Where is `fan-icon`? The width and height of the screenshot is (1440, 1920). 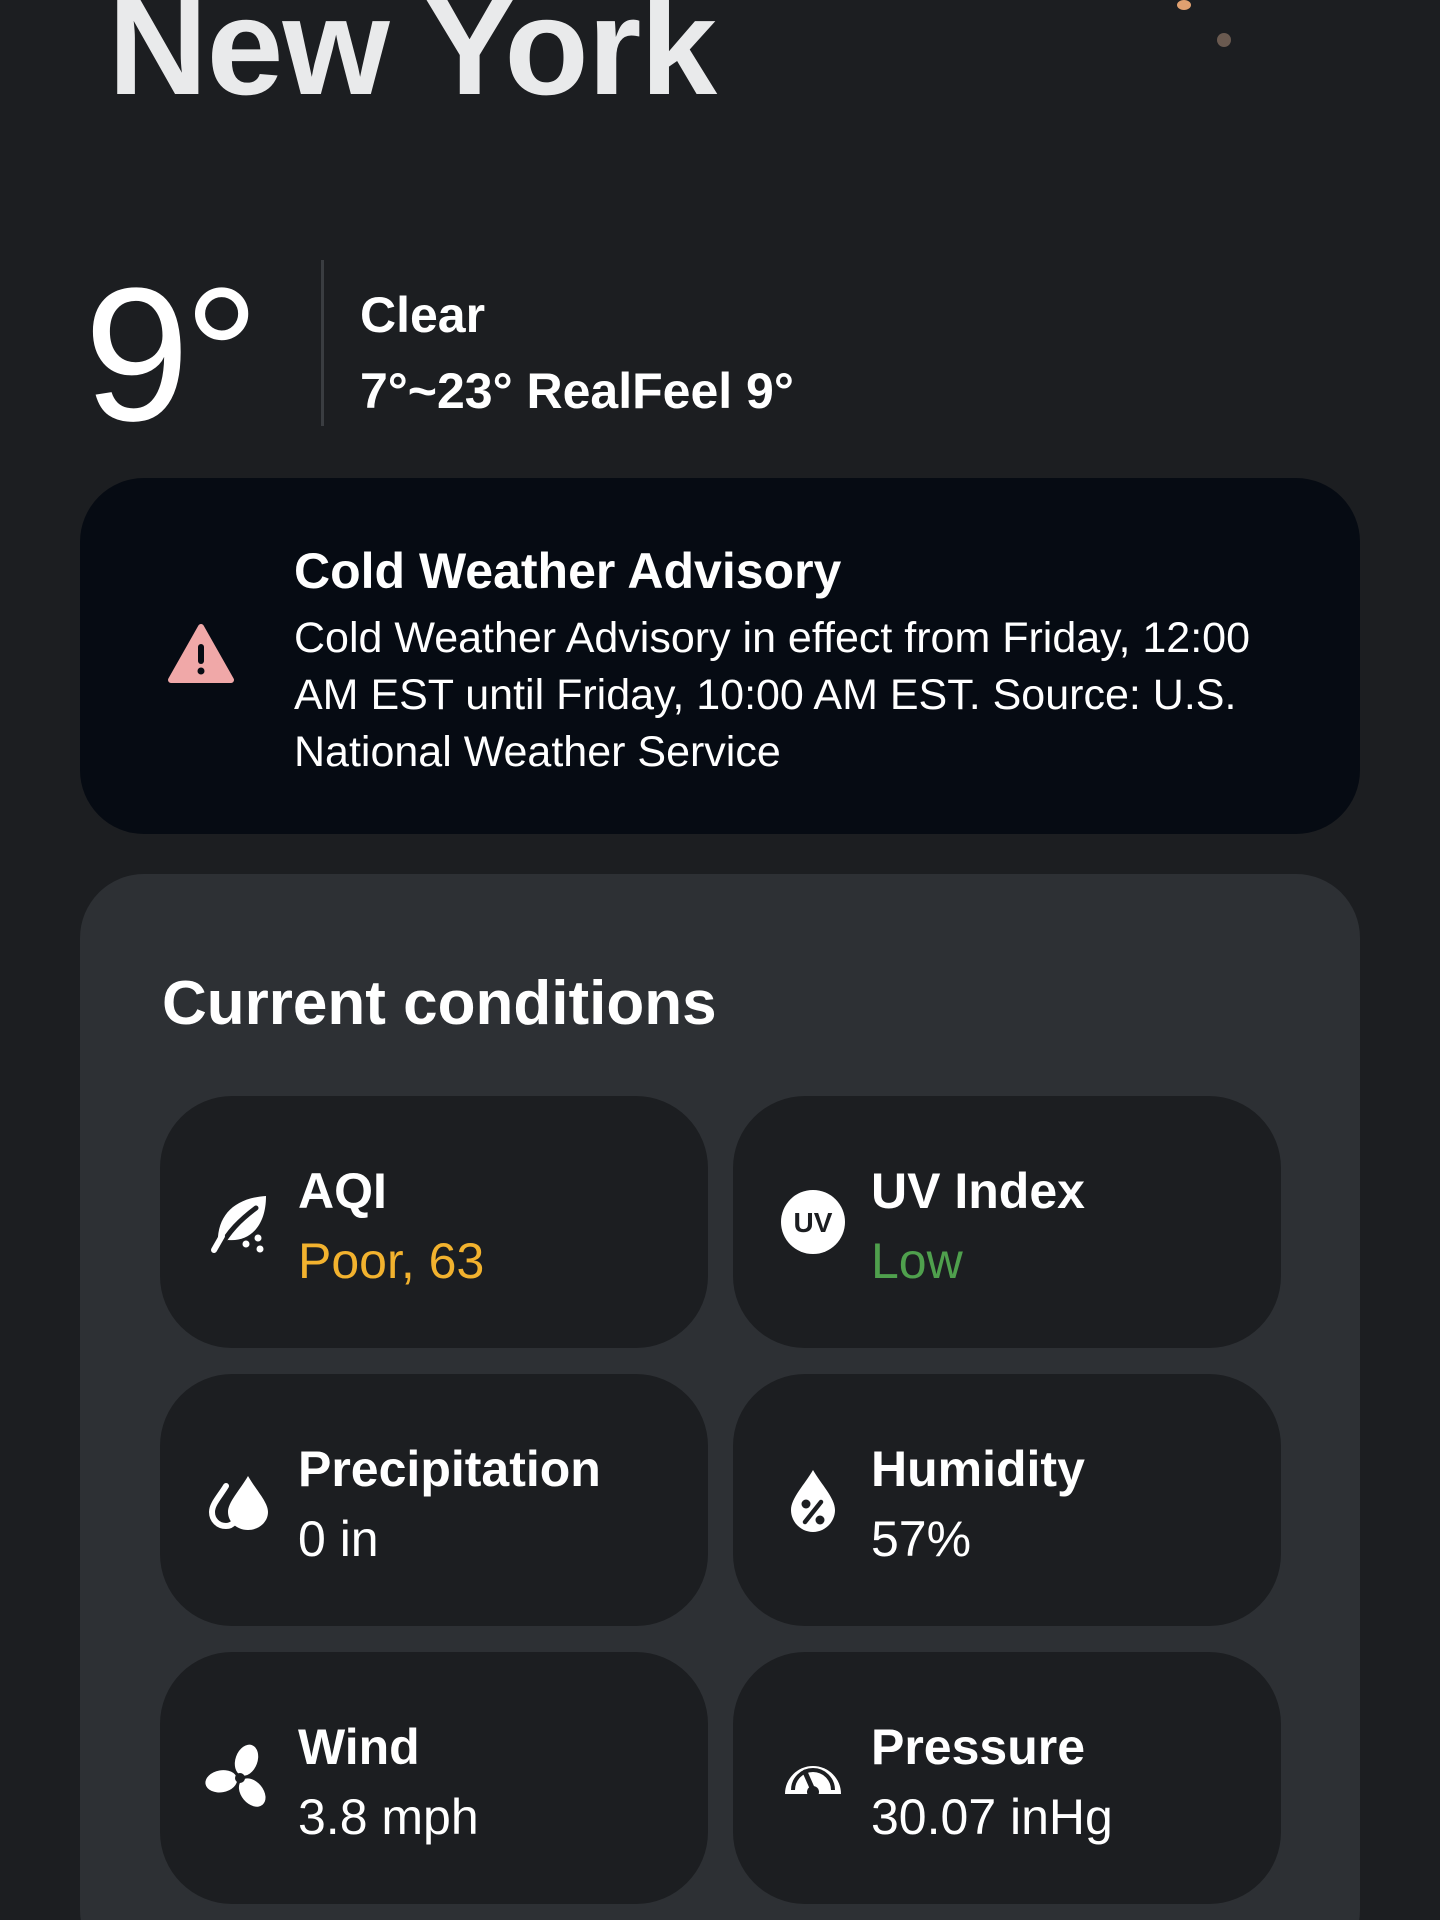
fan-icon is located at coordinates (235, 1775).